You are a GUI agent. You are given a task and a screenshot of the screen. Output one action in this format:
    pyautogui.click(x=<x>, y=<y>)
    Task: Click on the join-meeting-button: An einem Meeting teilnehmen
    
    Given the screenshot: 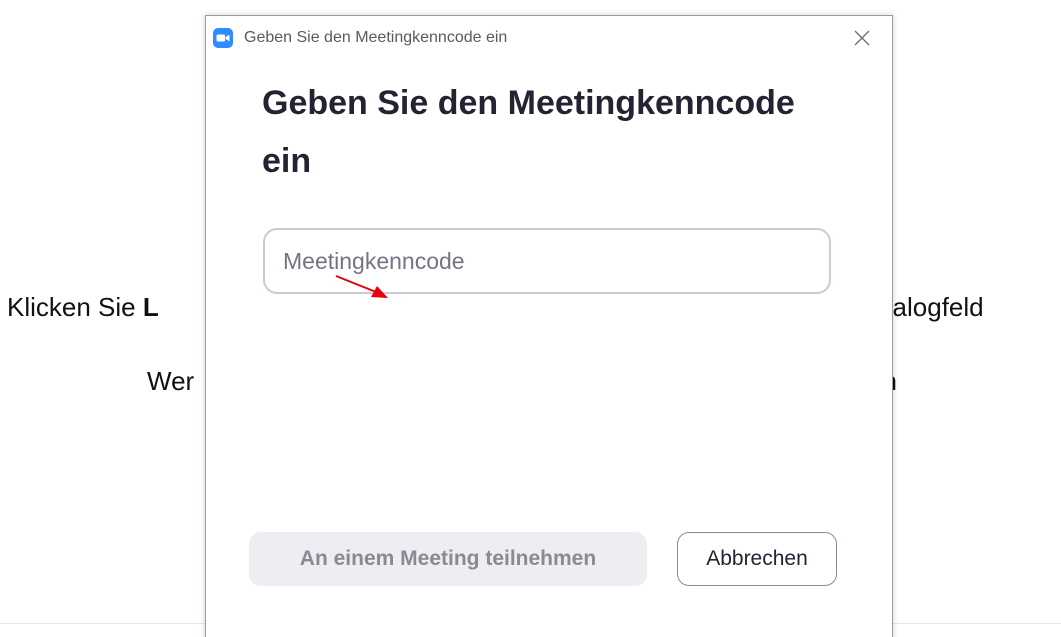 What is the action you would take?
    pyautogui.click(x=448, y=559)
    